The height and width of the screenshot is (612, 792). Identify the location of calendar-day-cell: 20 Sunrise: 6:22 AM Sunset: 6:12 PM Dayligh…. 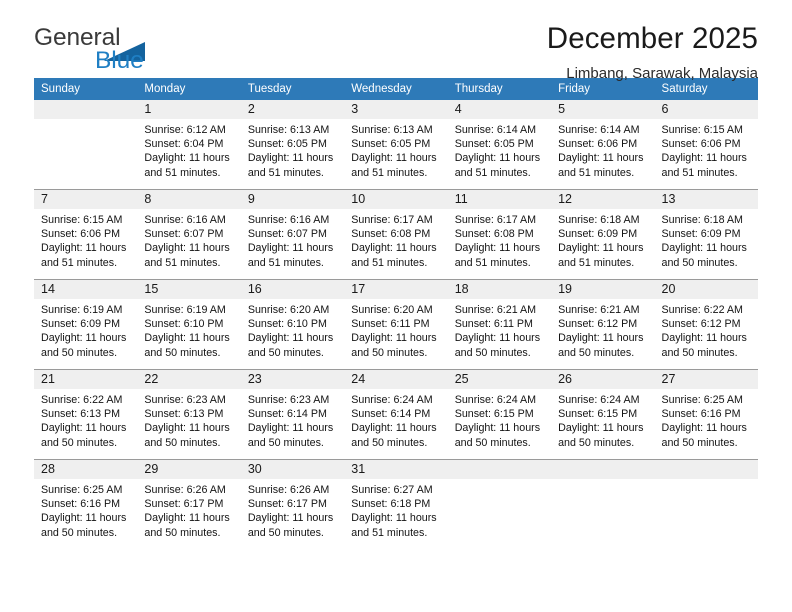
(706, 324).